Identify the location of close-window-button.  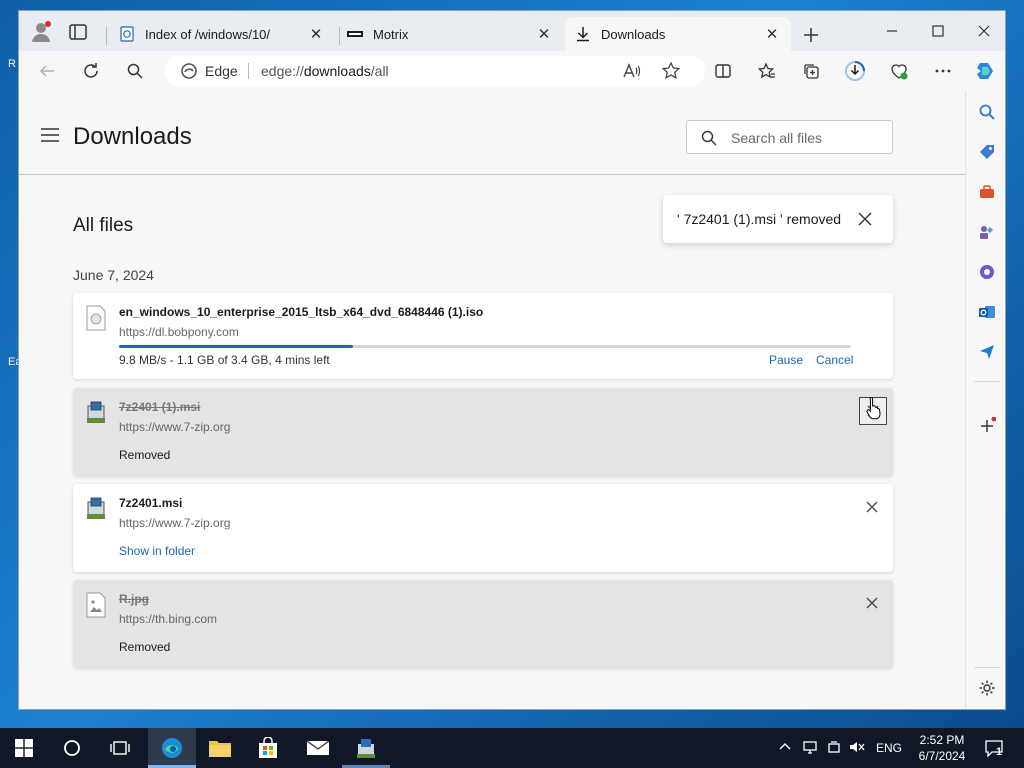
(983, 31).